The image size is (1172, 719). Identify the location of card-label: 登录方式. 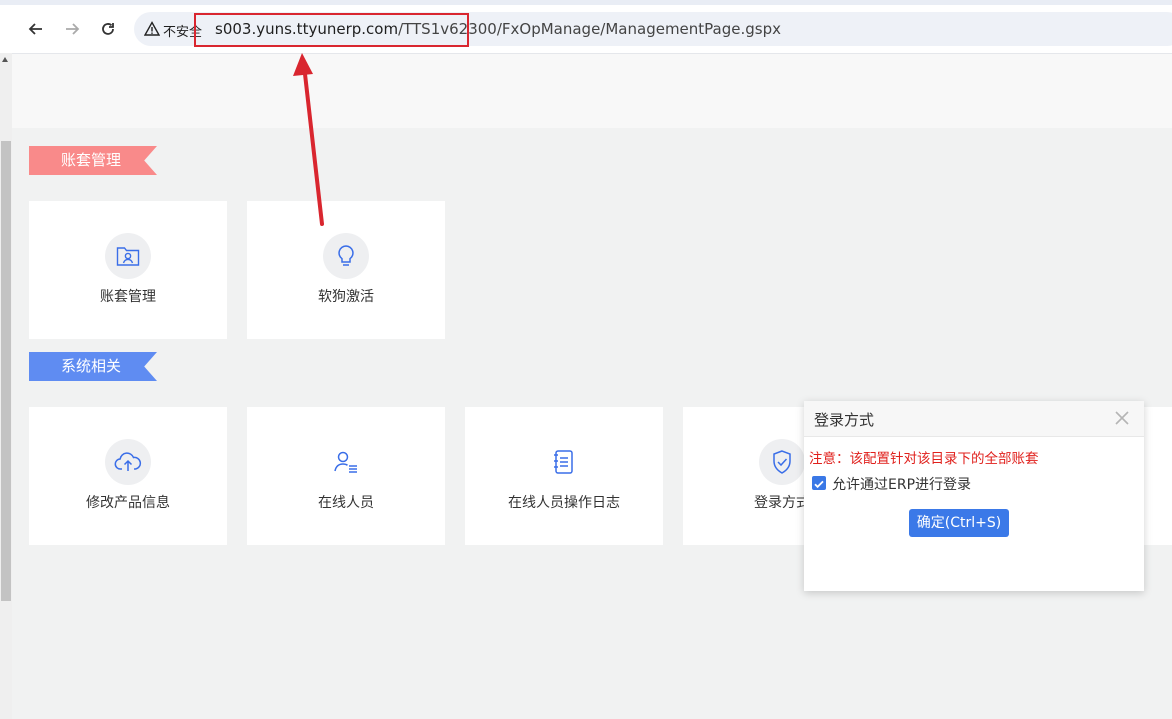
(782, 503).